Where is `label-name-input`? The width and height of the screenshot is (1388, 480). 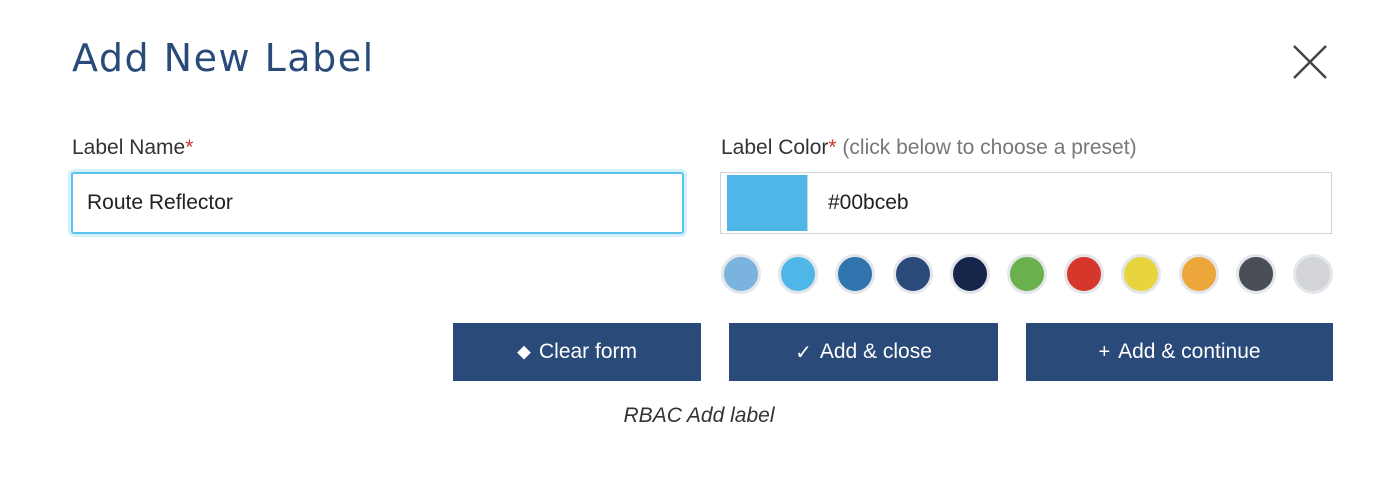
label-name-input is located at coordinates (377, 203).